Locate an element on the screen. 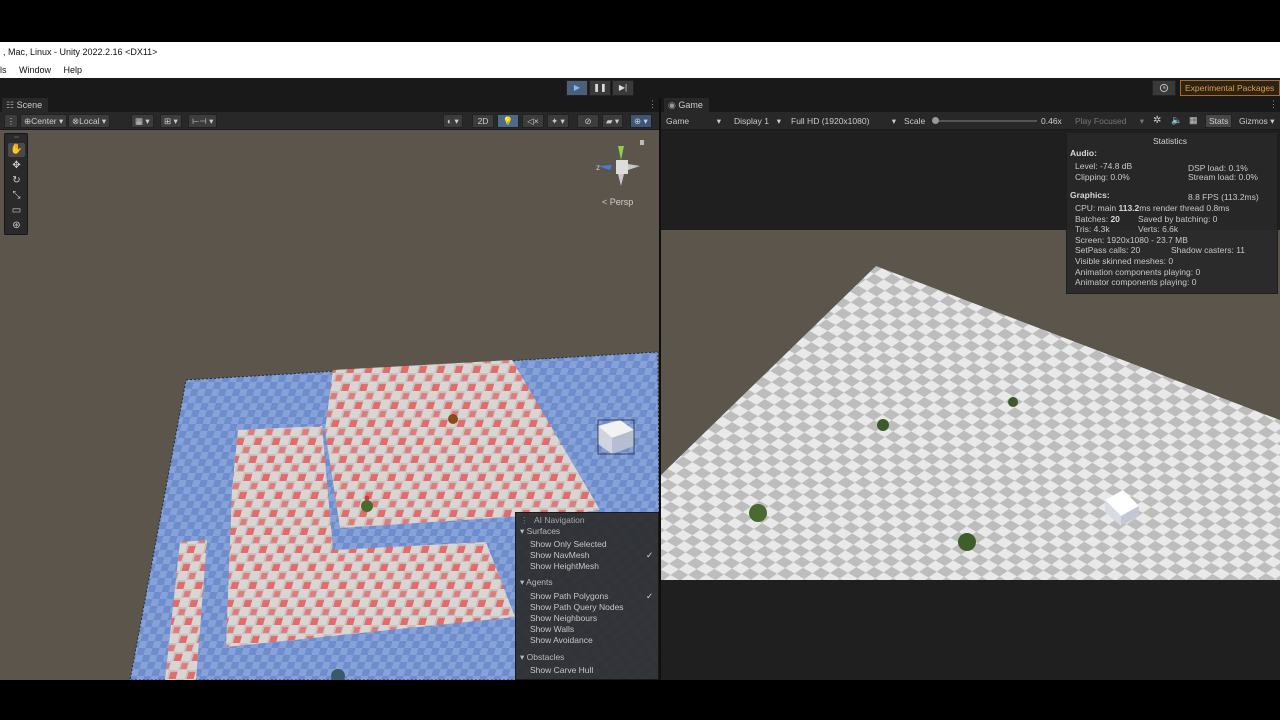  resolution-dropdown: Full HD (1920x1080) ▾ is located at coordinates (843, 121).